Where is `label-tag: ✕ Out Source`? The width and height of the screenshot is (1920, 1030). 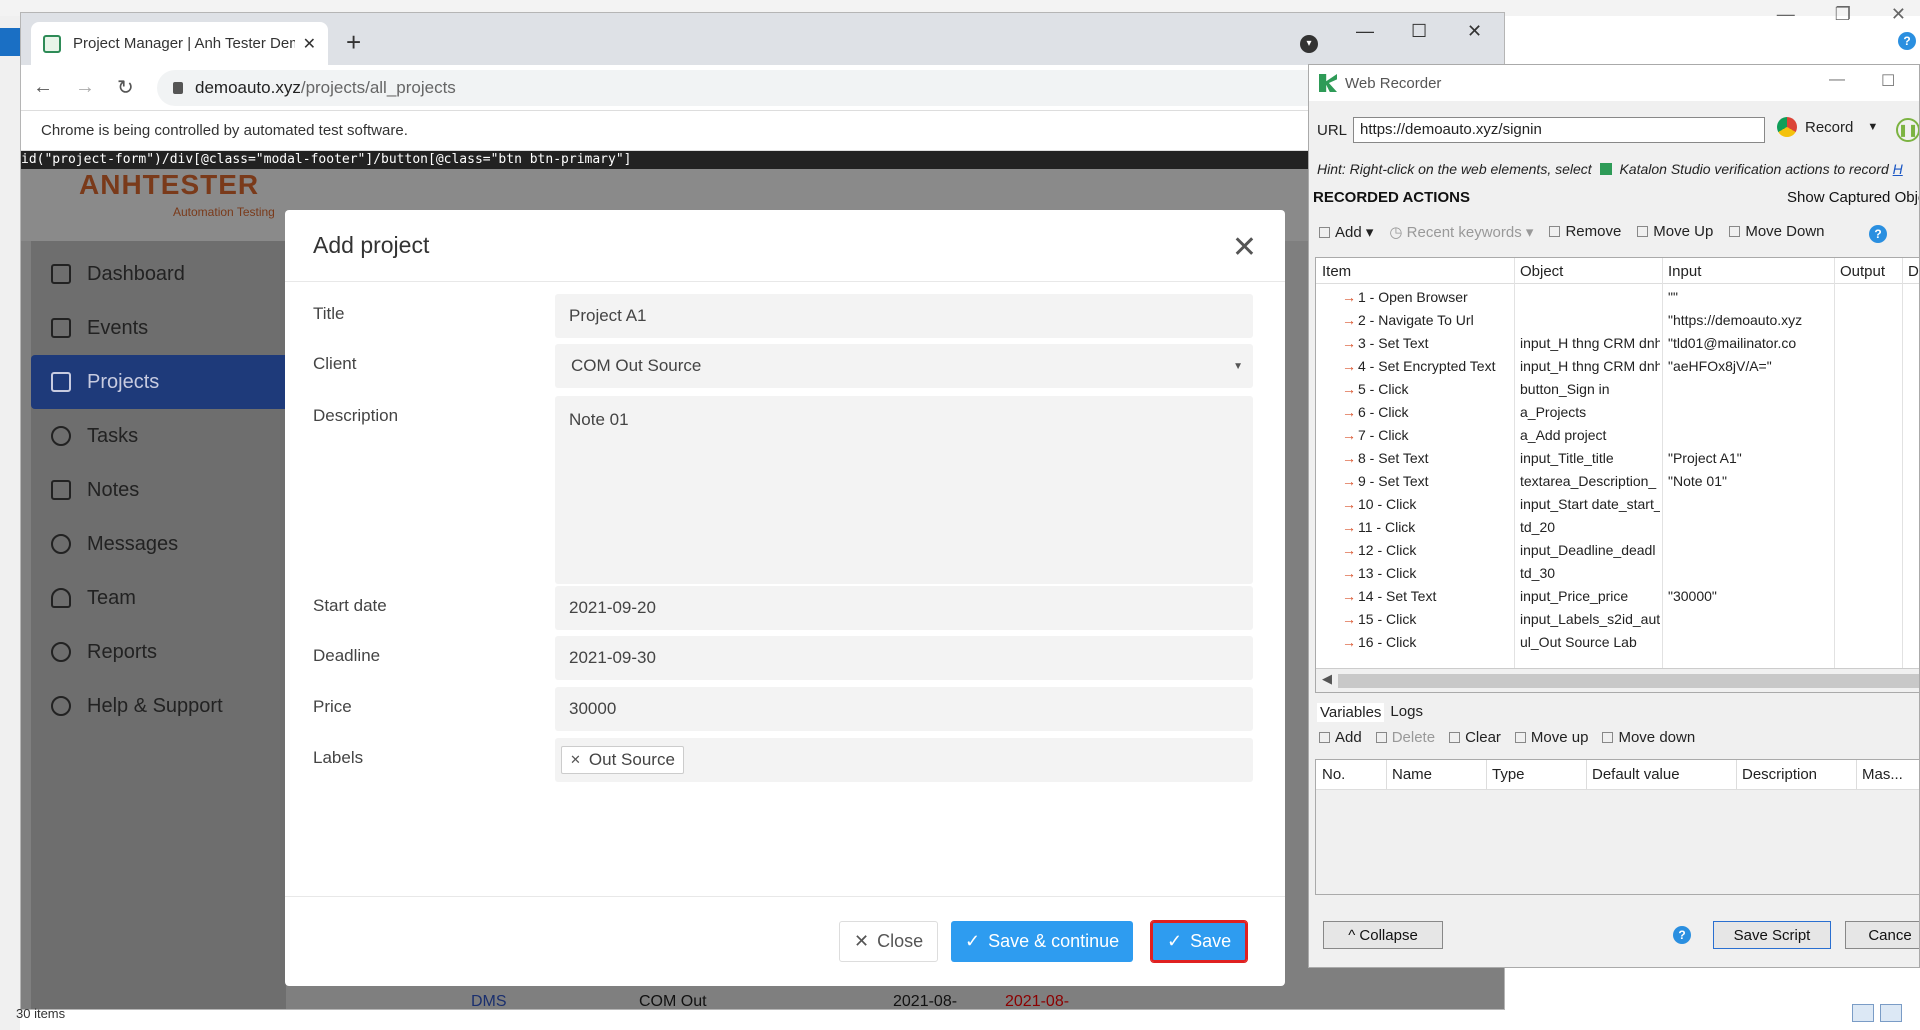 label-tag: ✕ Out Source is located at coordinates (622, 760).